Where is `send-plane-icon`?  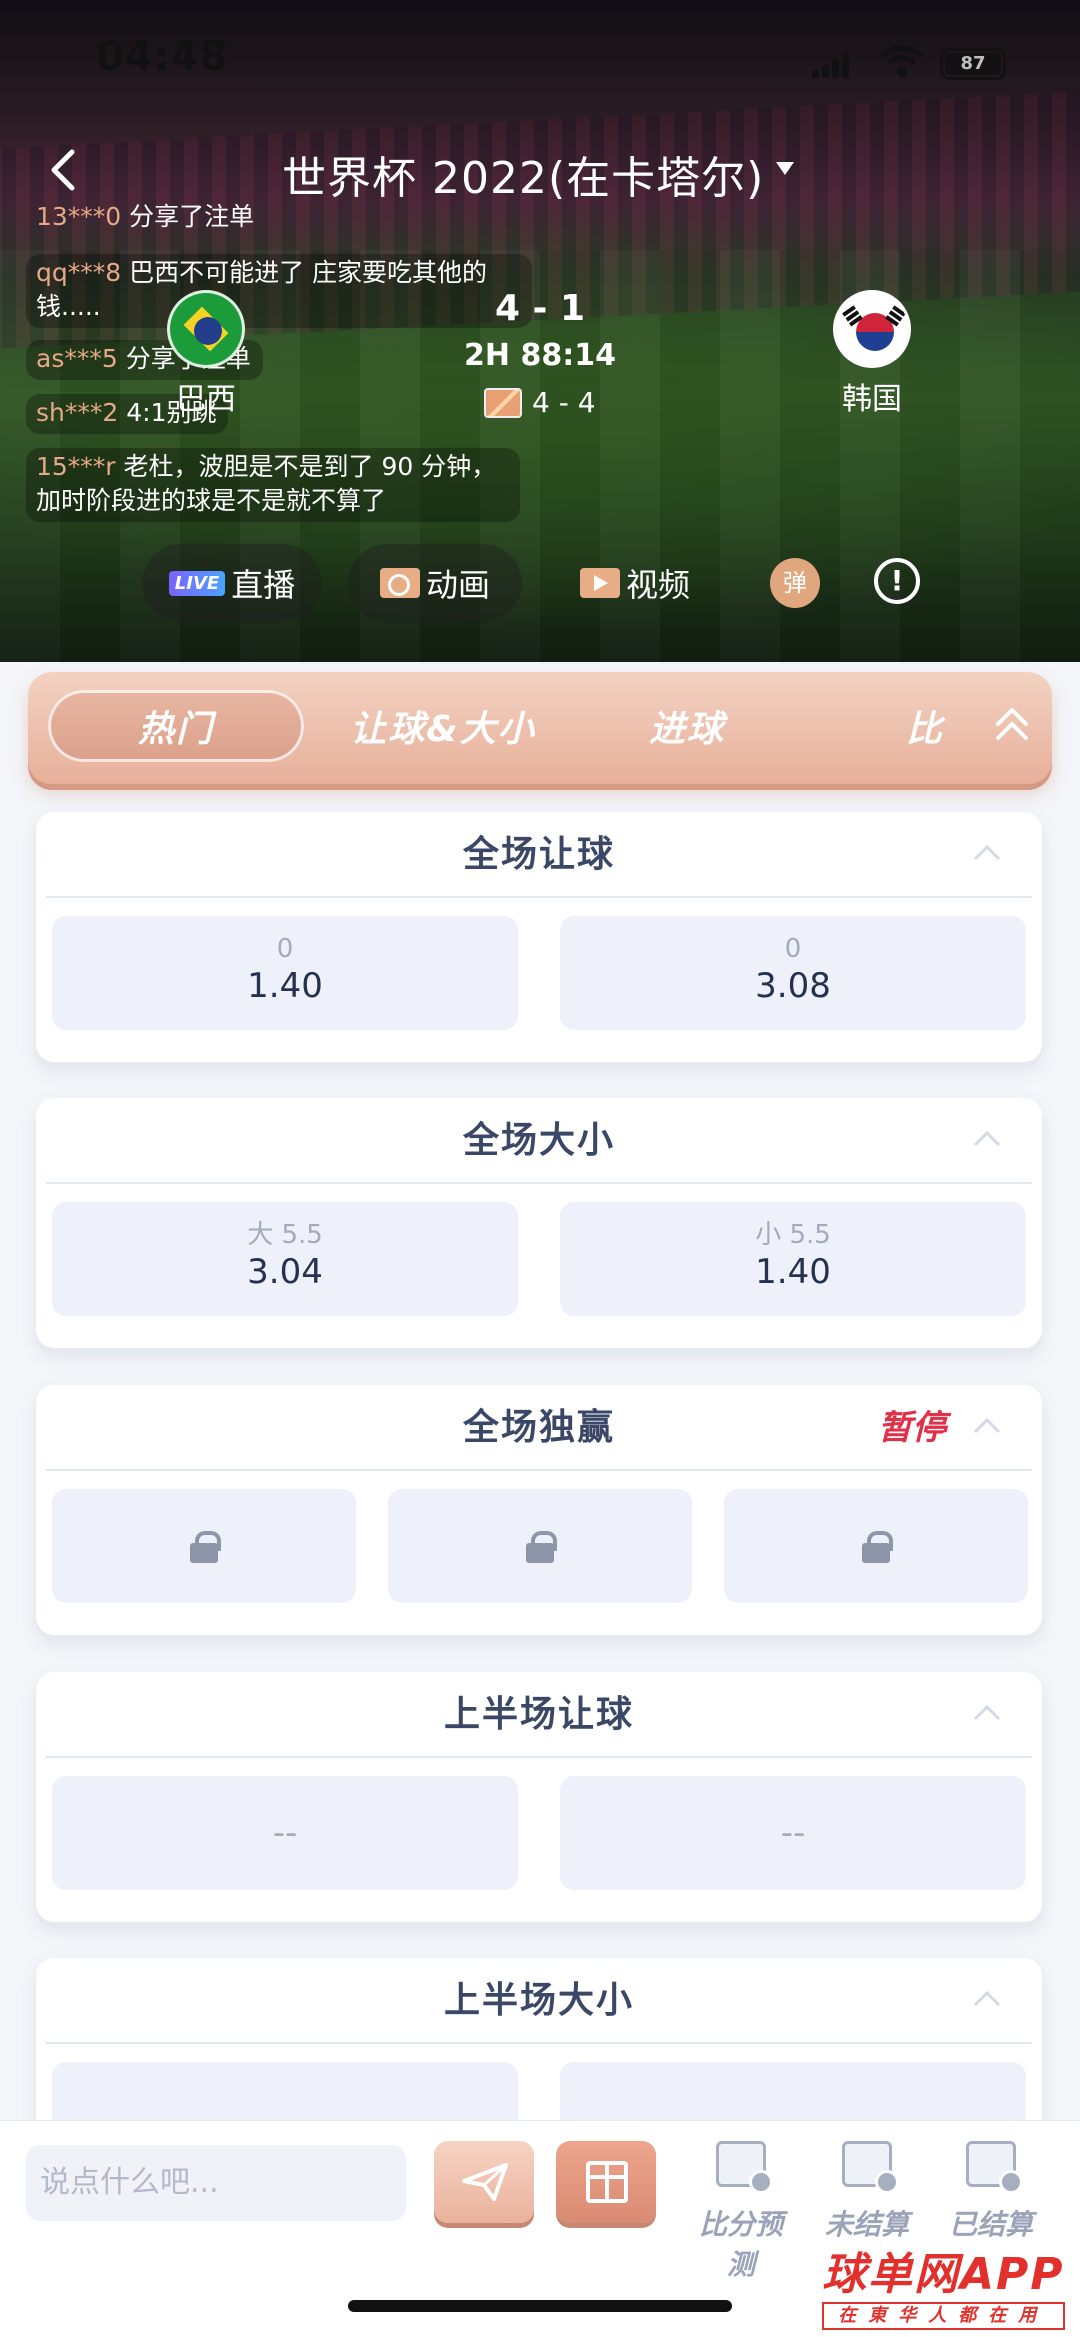 send-plane-icon is located at coordinates (485, 2182).